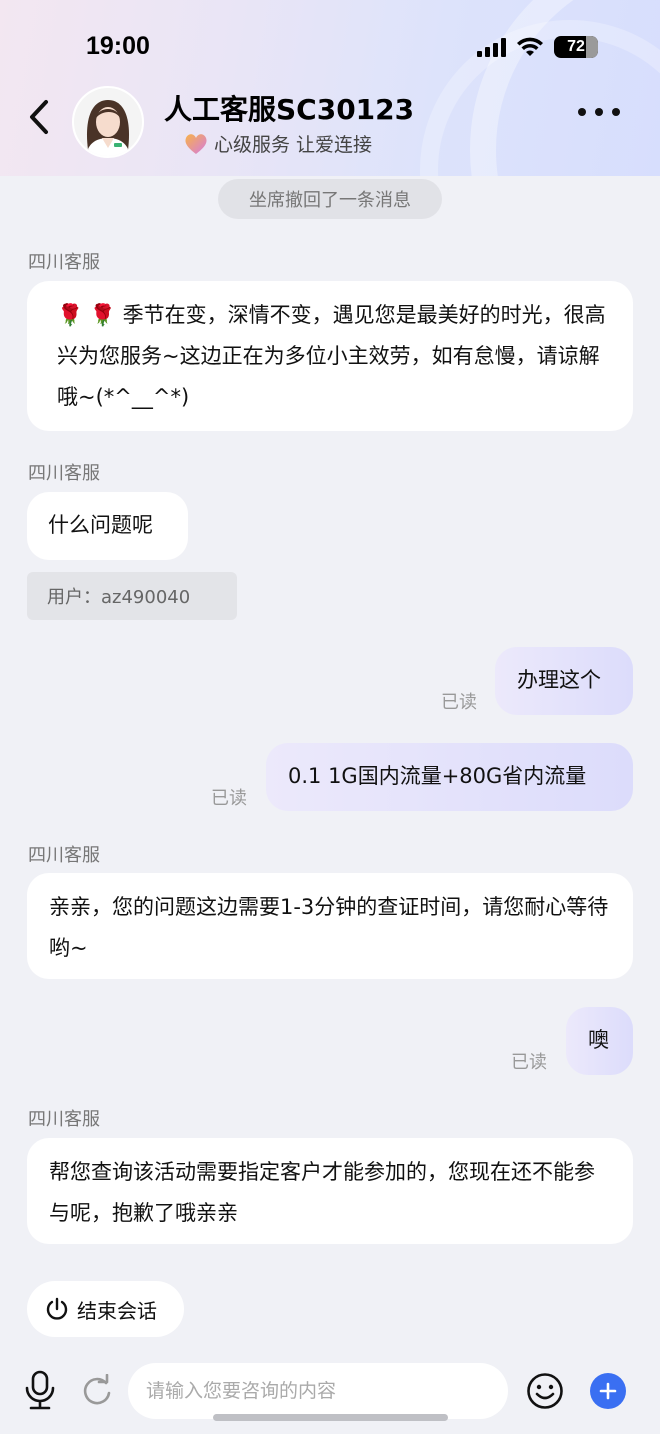  What do you see at coordinates (545, 1391) in the screenshot?
I see `emoji-icon` at bounding box center [545, 1391].